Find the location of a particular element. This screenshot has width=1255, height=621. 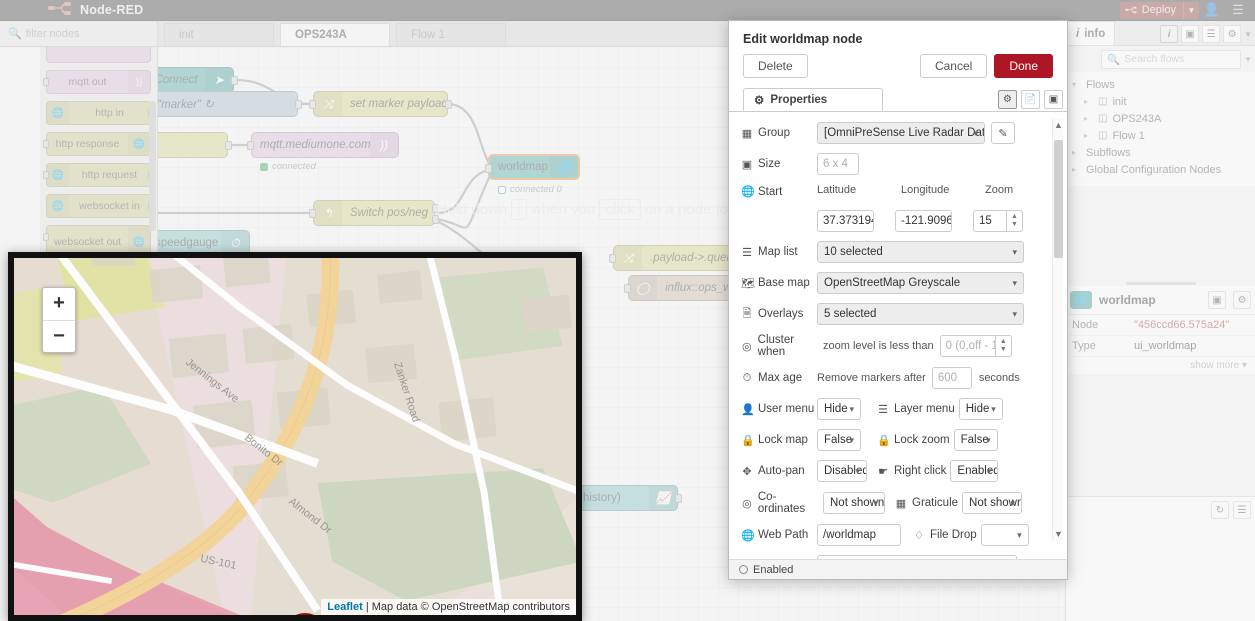

flow-node-send-marker: Send "marker" ↻ is located at coordinates (230, 104).